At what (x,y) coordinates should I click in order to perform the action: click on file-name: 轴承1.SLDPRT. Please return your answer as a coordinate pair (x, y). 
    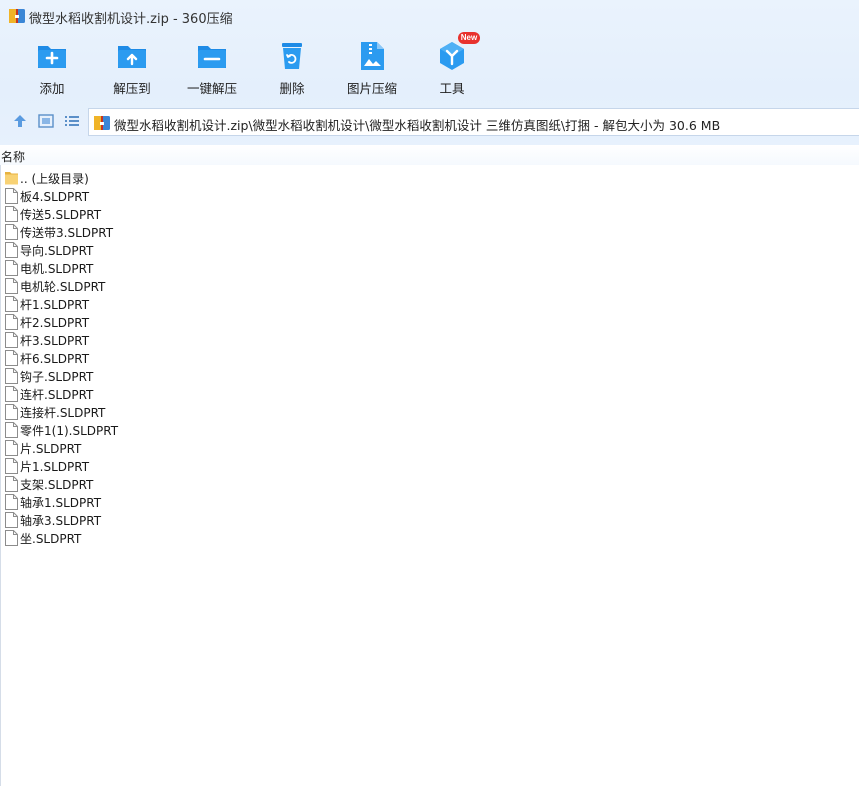
    Looking at the image, I should click on (61, 503).